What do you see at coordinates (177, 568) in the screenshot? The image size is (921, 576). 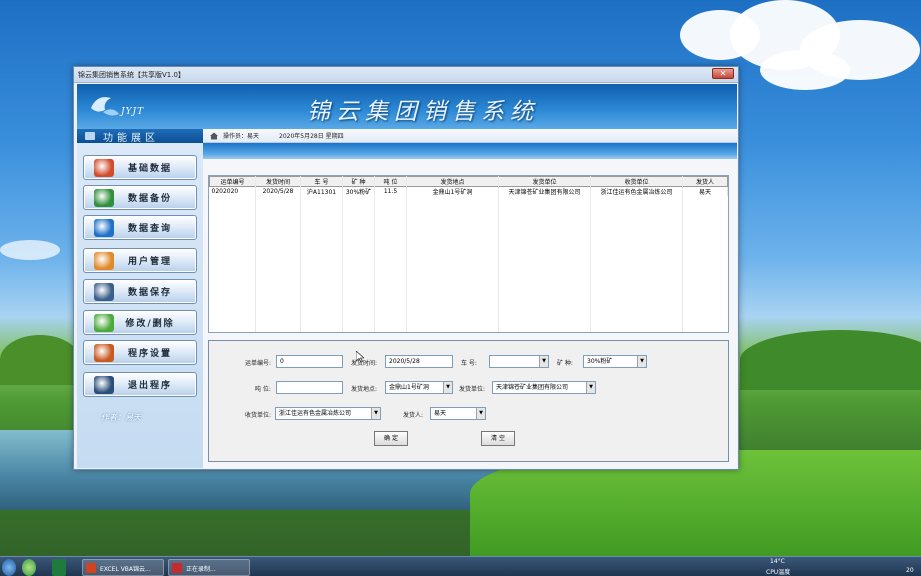 I see `recorder-icon` at bounding box center [177, 568].